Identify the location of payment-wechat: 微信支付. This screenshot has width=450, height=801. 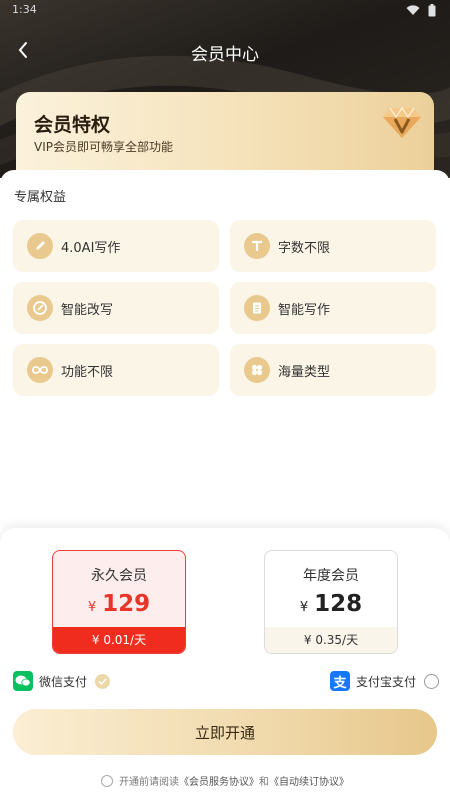
(62, 681).